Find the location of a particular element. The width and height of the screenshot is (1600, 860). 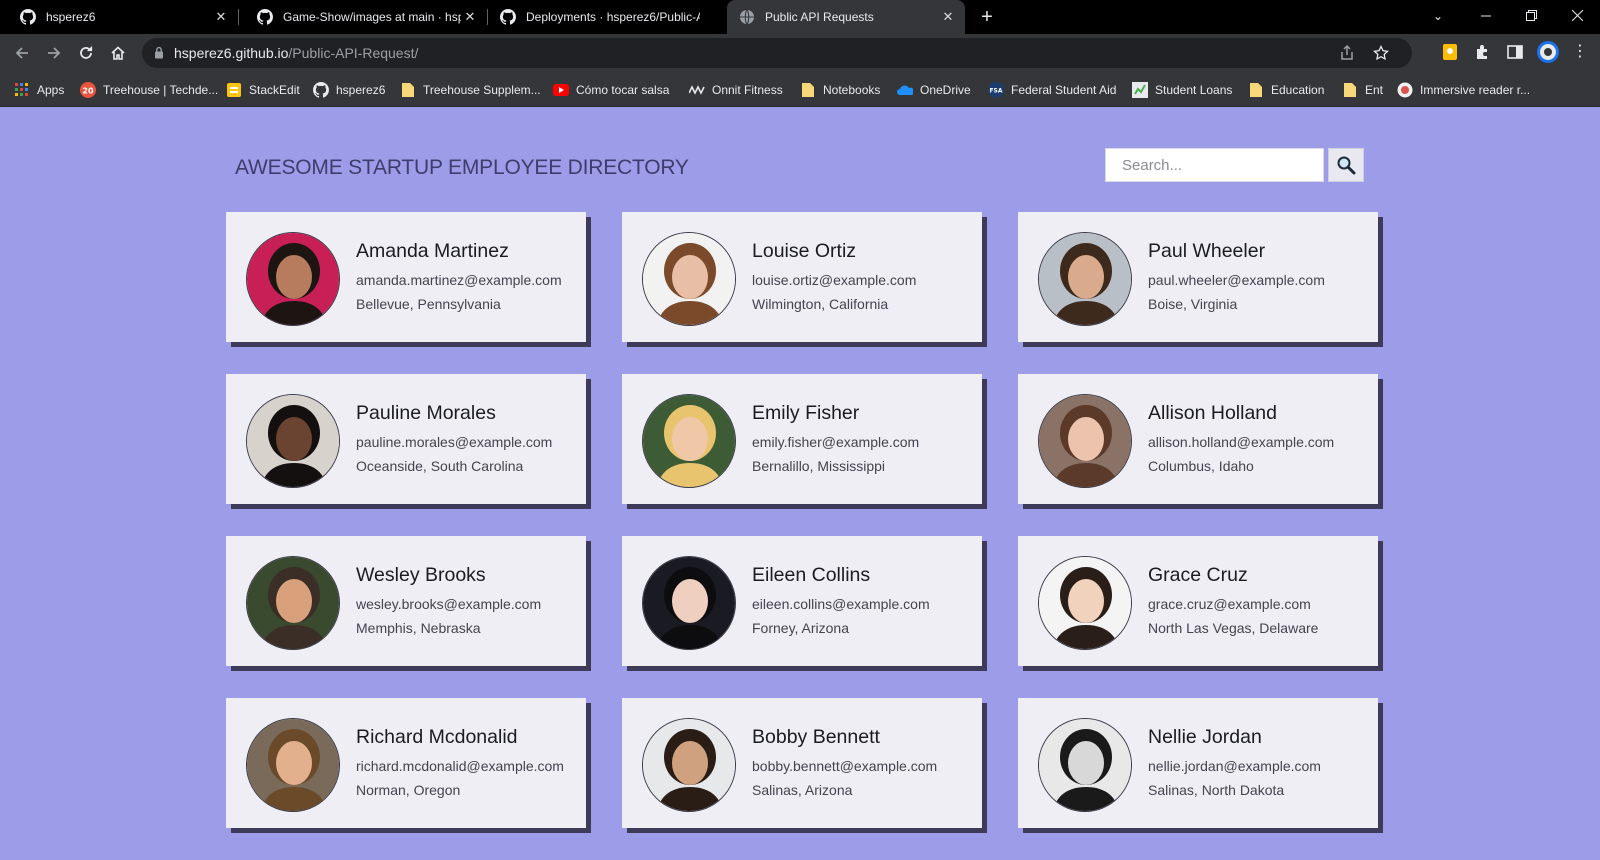

share-icon is located at coordinates (1347, 53).